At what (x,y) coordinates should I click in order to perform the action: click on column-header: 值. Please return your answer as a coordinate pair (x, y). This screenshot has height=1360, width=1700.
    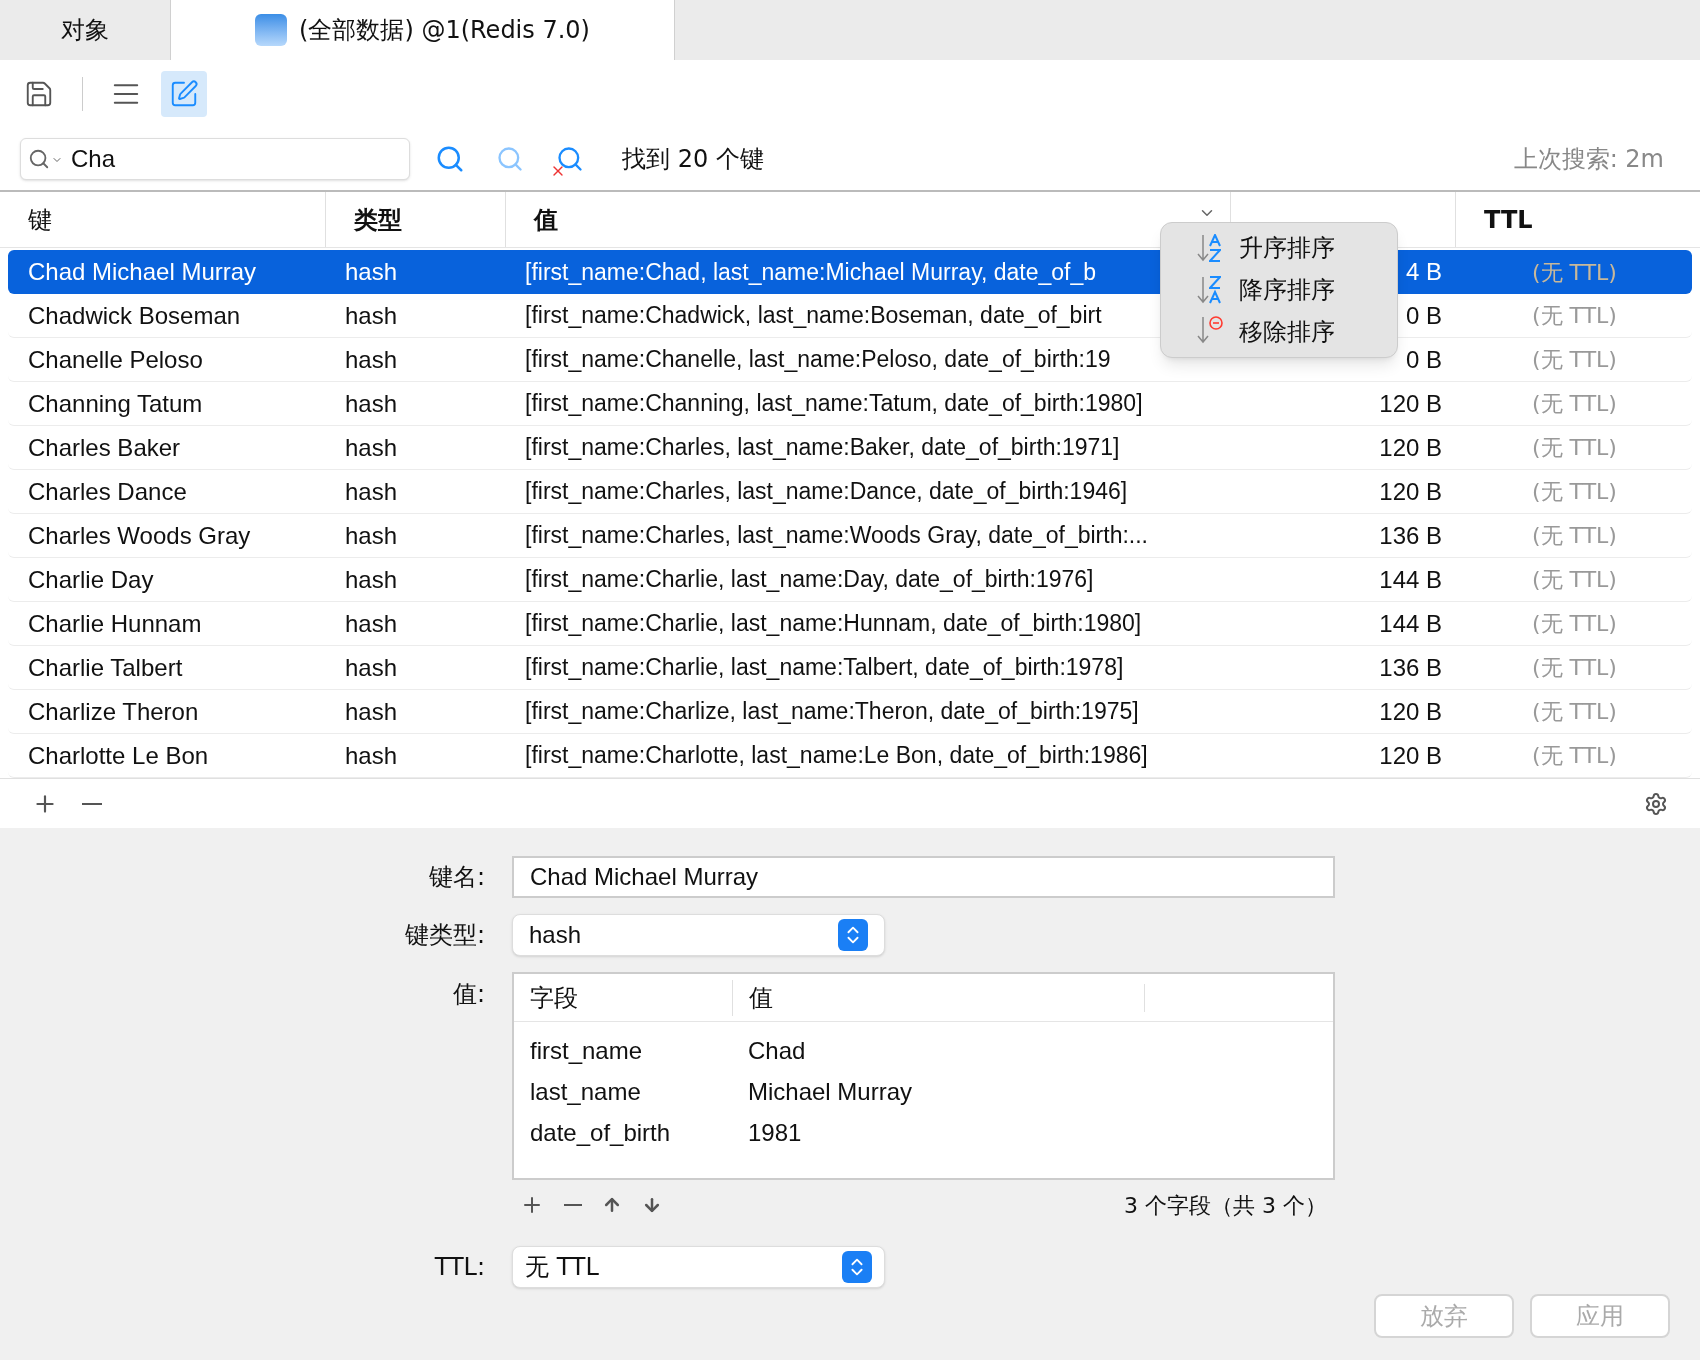
    Looking at the image, I should click on (938, 997).